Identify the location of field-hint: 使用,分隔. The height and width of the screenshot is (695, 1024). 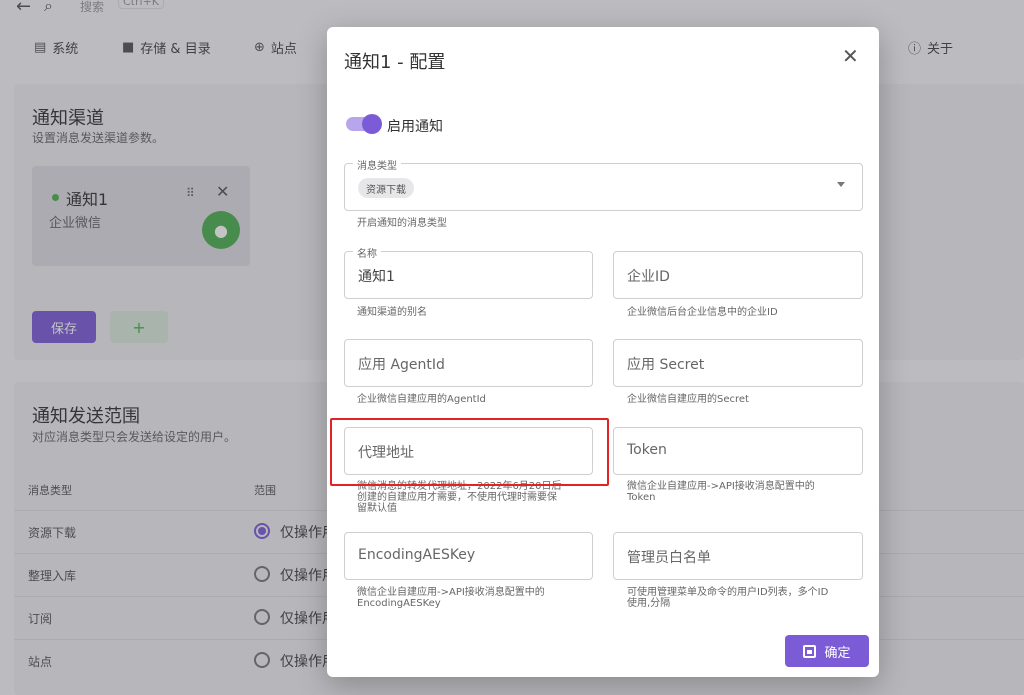
(649, 603).